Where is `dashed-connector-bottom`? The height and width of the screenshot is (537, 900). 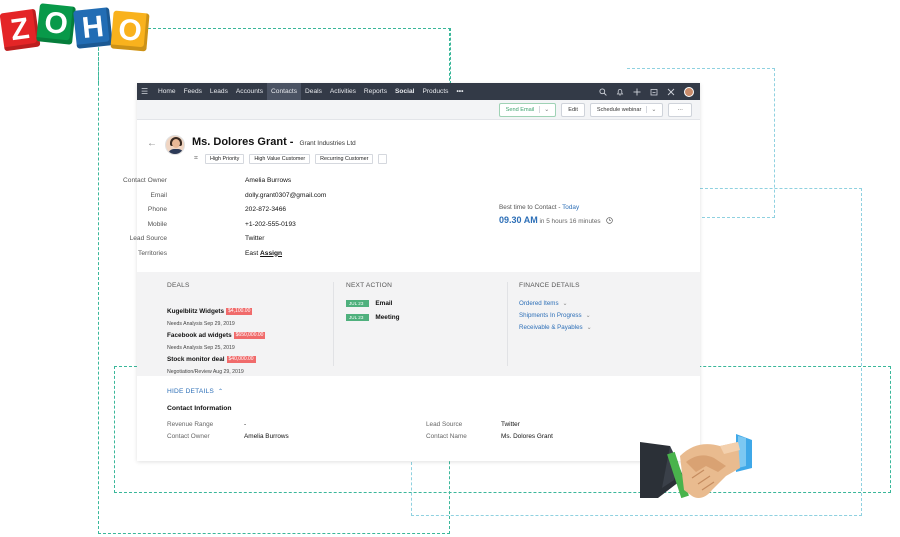 dashed-connector-bottom is located at coordinates (636, 489).